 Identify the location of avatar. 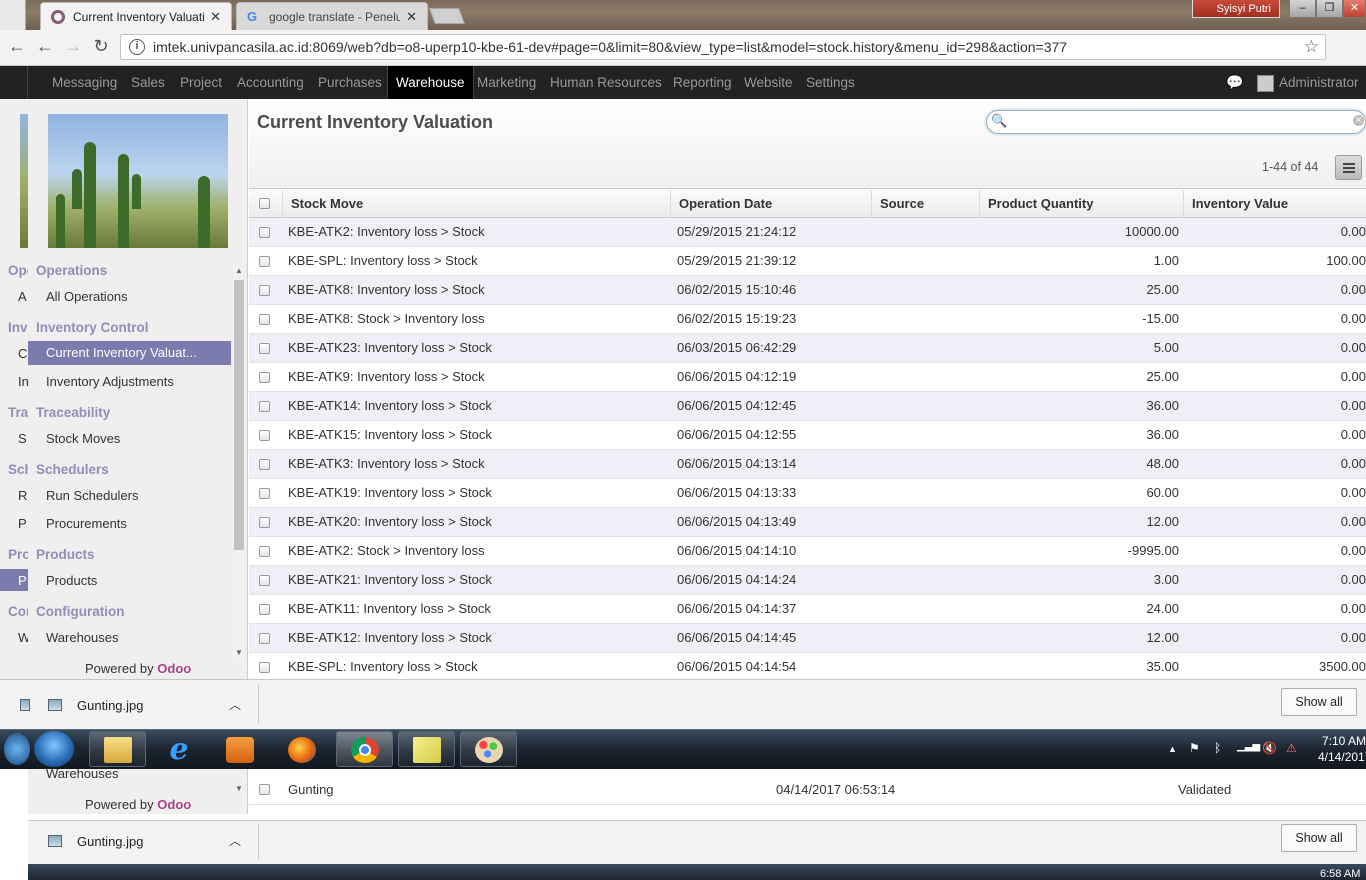
(1265, 83).